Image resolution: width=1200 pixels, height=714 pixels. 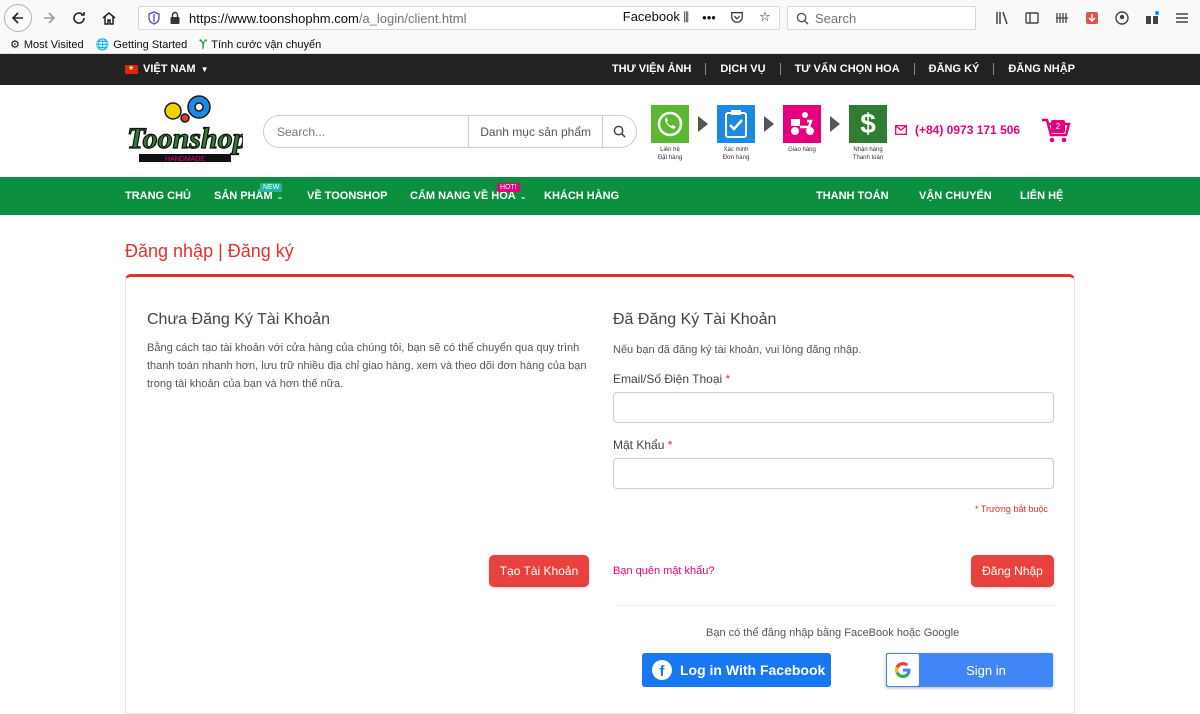 I want to click on login-heading: Đã Đăng Ký Tài Khoản, so click(x=695, y=319).